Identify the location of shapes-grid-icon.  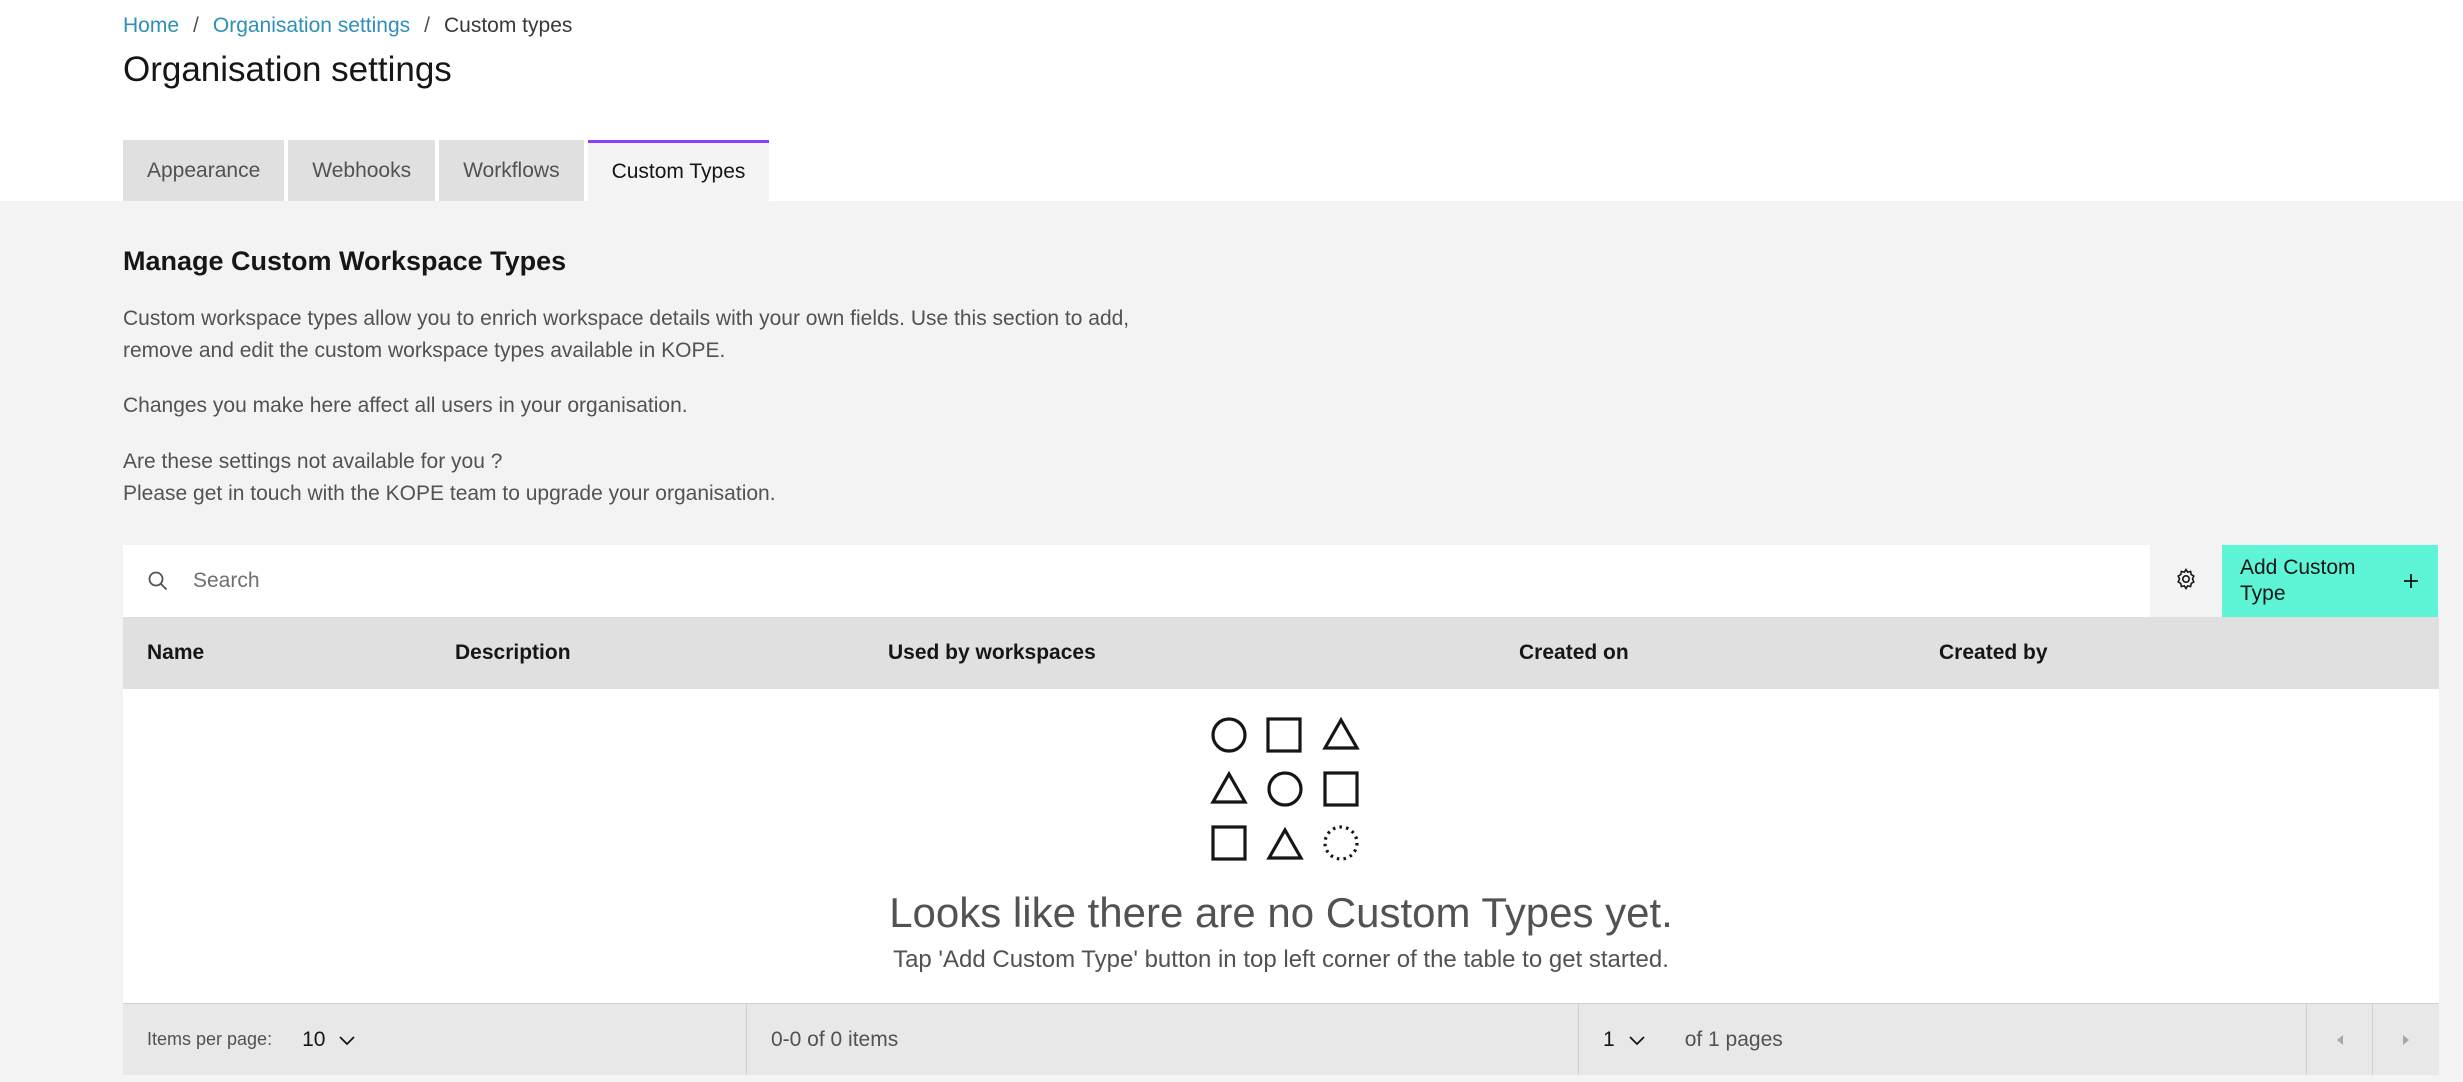
(1285, 788).